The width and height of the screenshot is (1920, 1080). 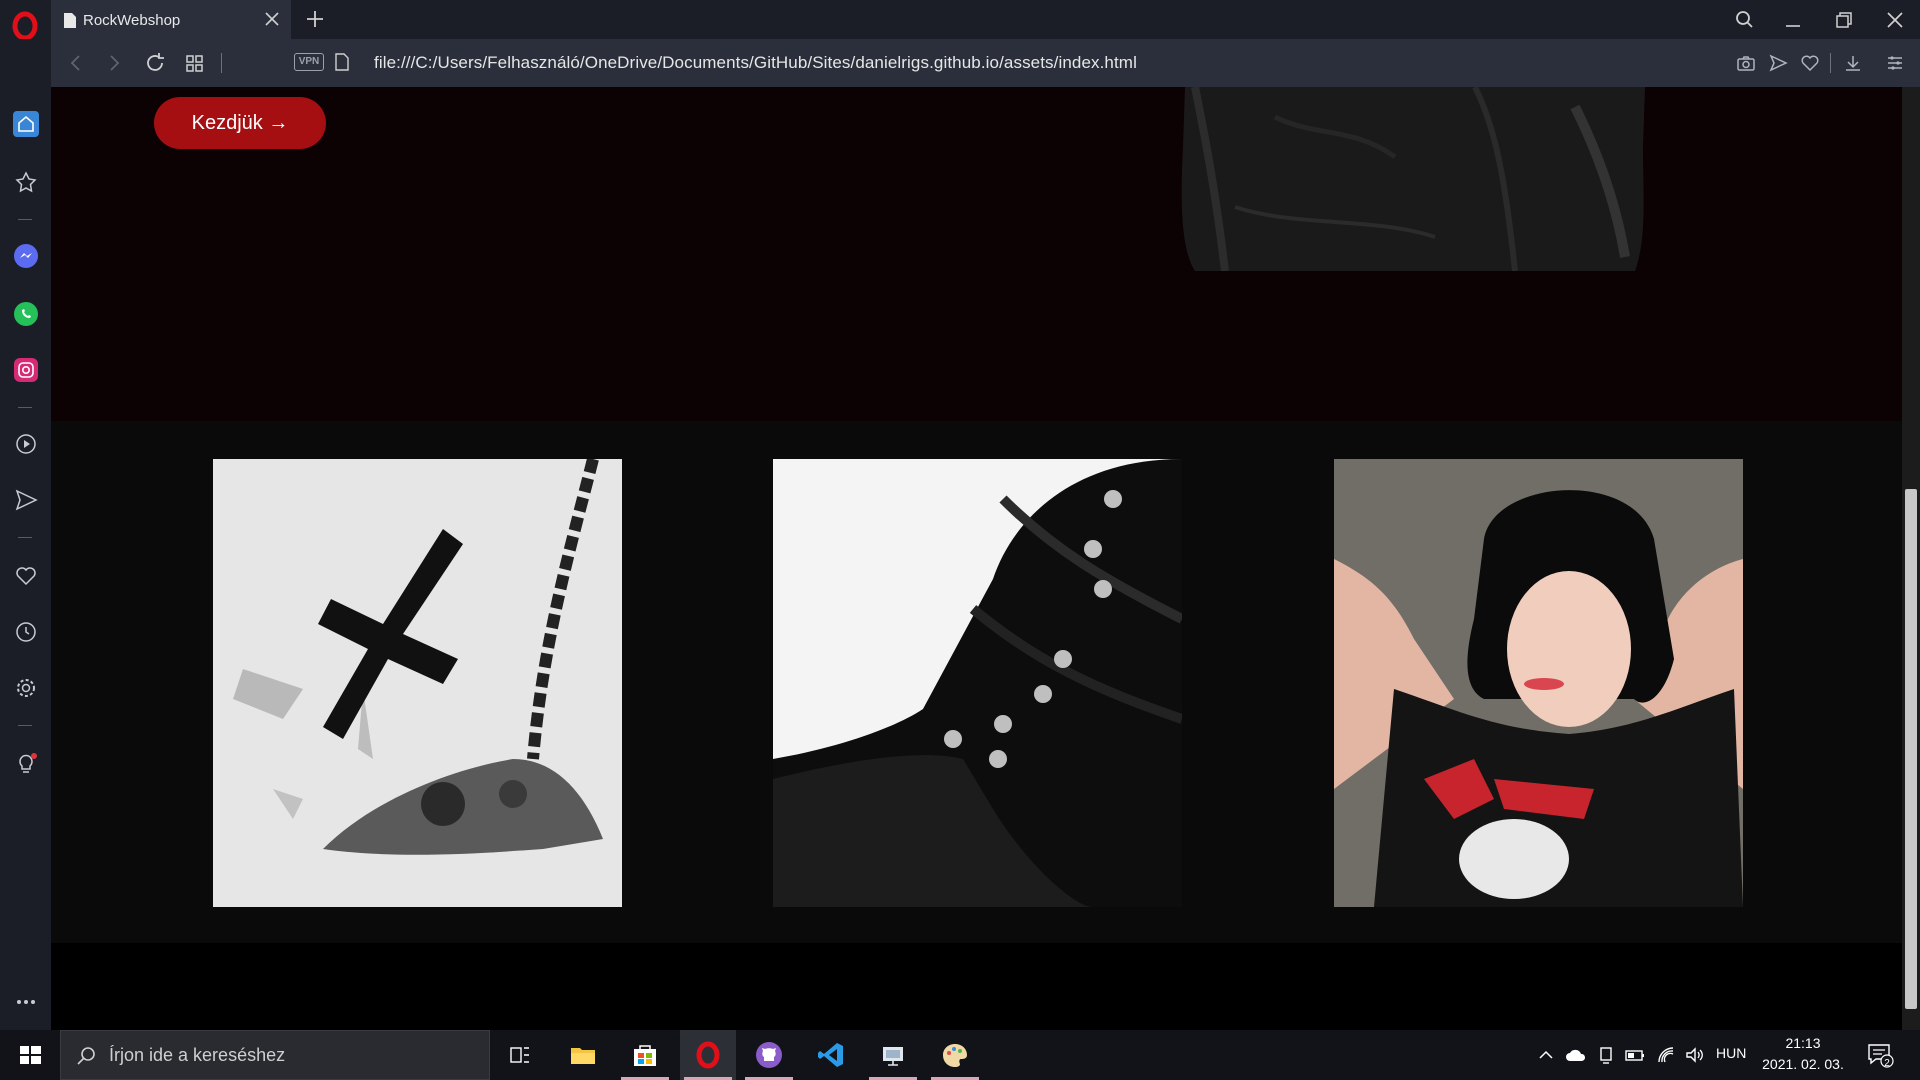 What do you see at coordinates (645, 1055) in the screenshot?
I see `microsoft-store-icon` at bounding box center [645, 1055].